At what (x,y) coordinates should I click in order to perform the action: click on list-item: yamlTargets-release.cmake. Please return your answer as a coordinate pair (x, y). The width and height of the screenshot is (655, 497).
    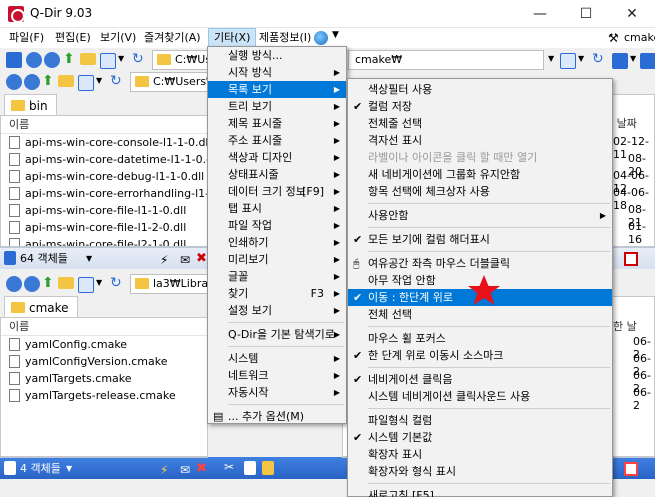
    Looking at the image, I should click on (104, 395).